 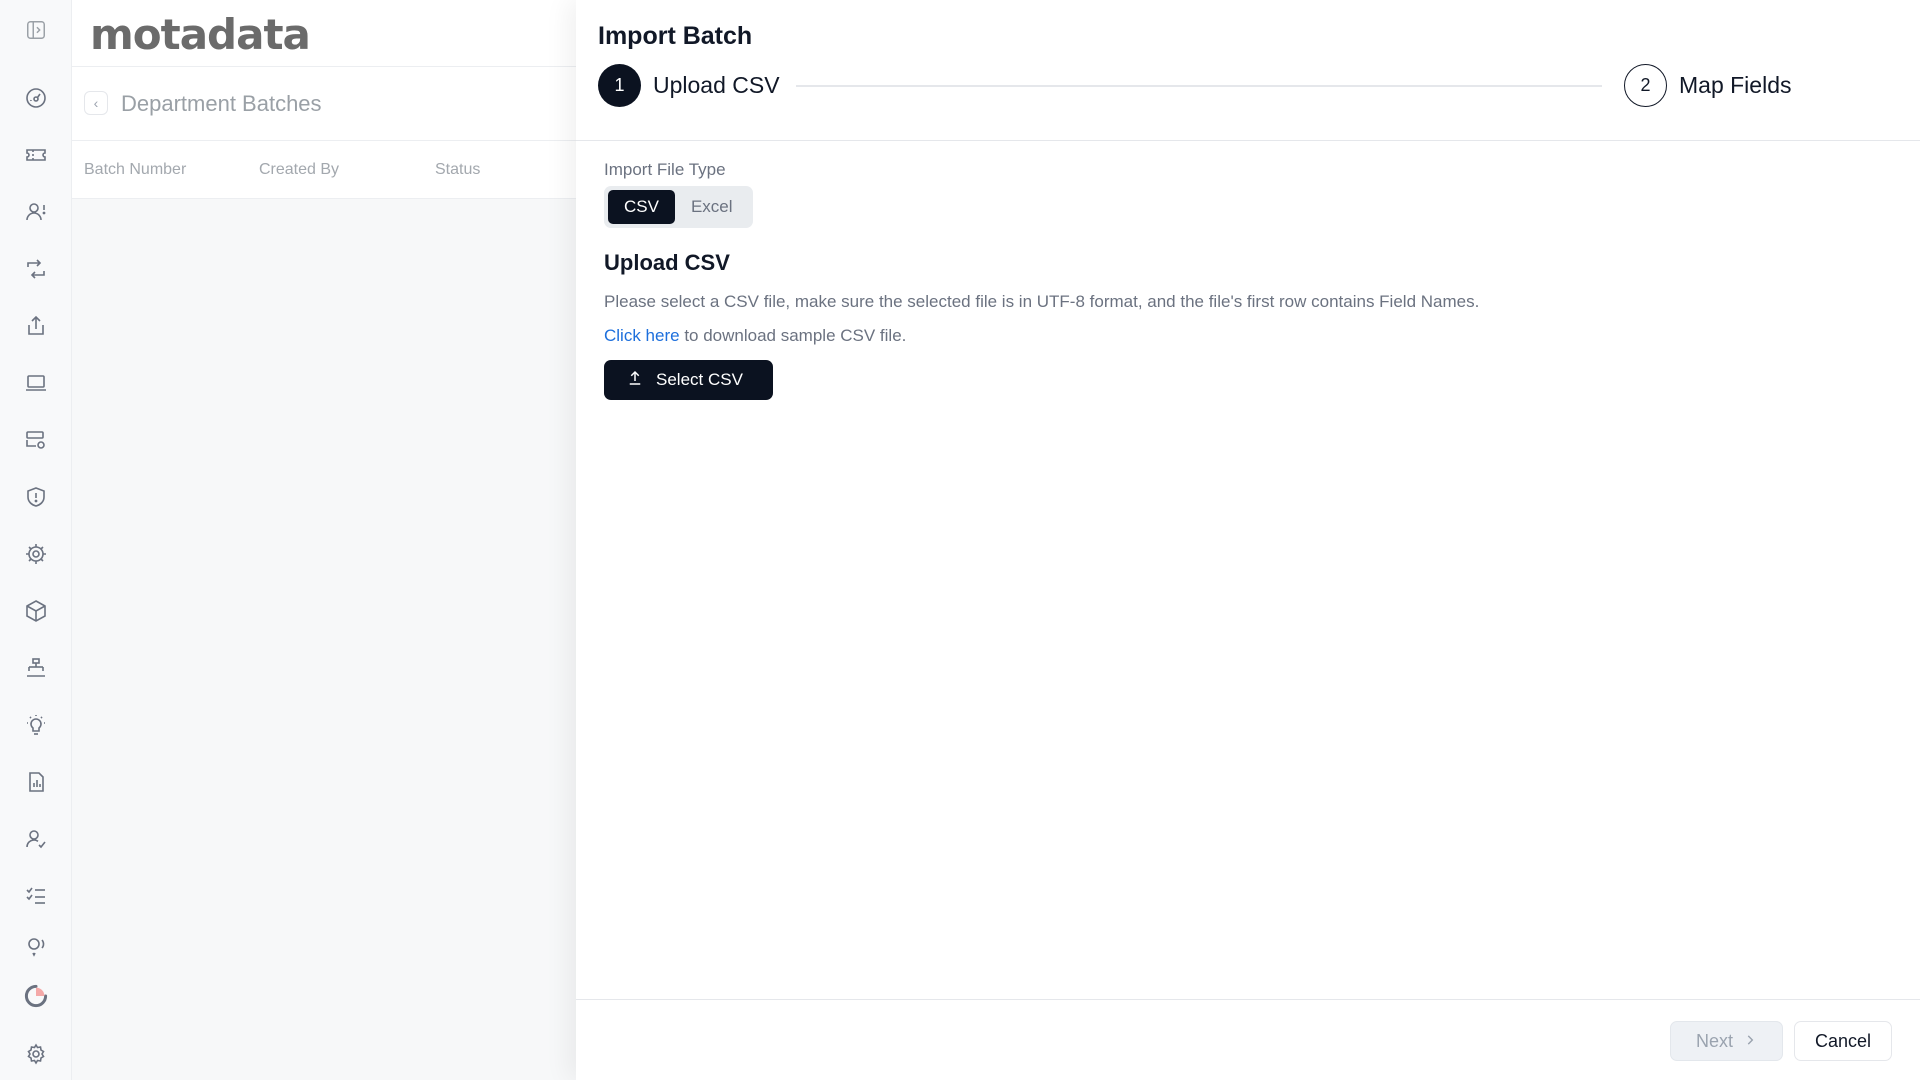 I want to click on drawer-title: Import Batch, so click(x=675, y=36).